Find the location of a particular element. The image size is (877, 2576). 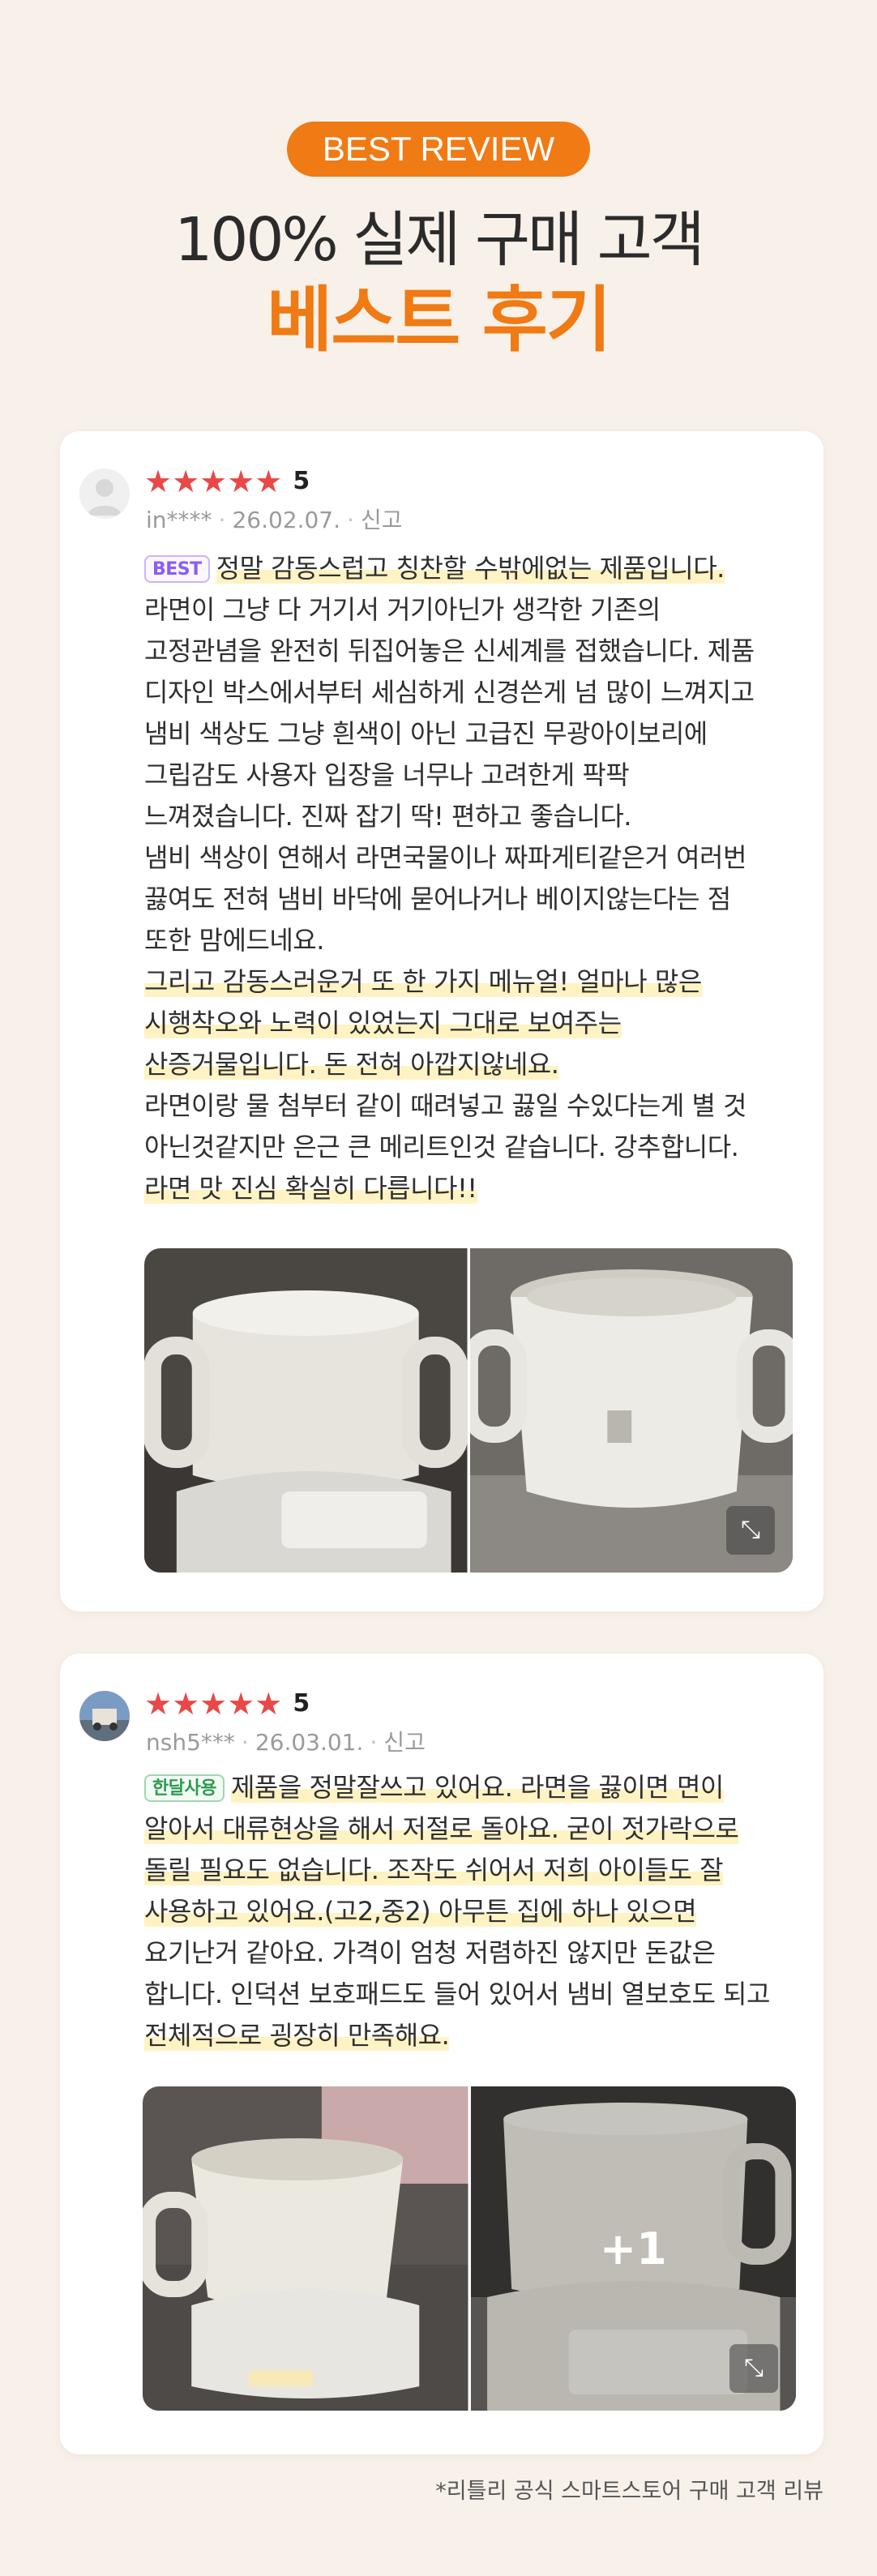

review-date: 26.02.07. is located at coordinates (286, 520).